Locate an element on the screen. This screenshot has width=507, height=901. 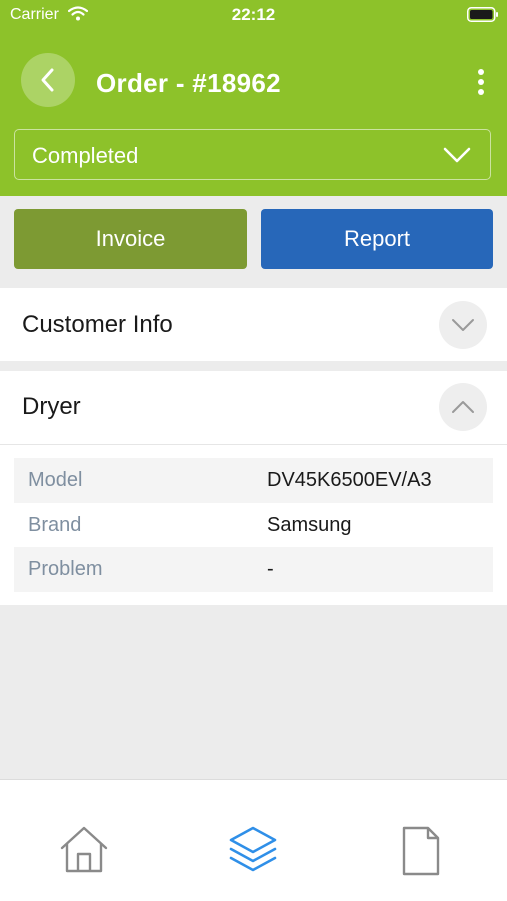
tab-documents is located at coordinates (420, 850).